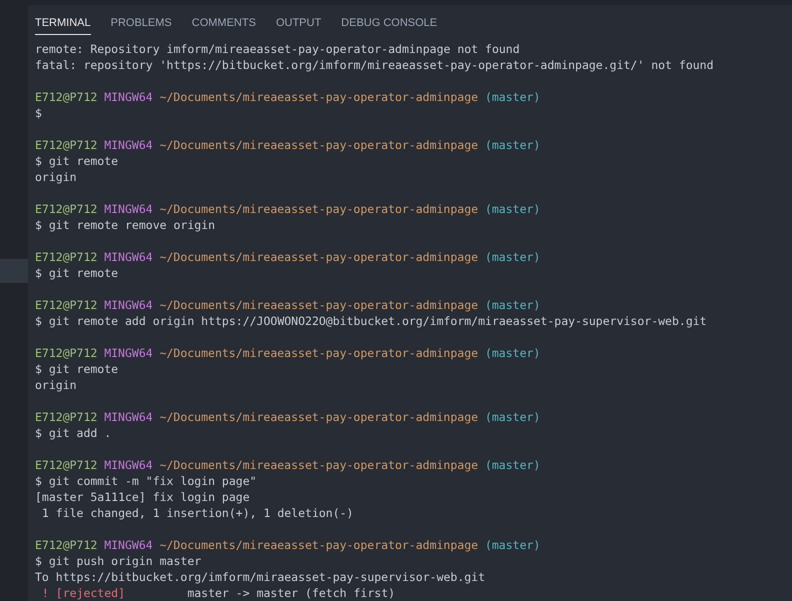 Image resolution: width=792 pixels, height=601 pixels. What do you see at coordinates (125, 225) in the screenshot?
I see `terminal-output: $ git remote remove origin` at bounding box center [125, 225].